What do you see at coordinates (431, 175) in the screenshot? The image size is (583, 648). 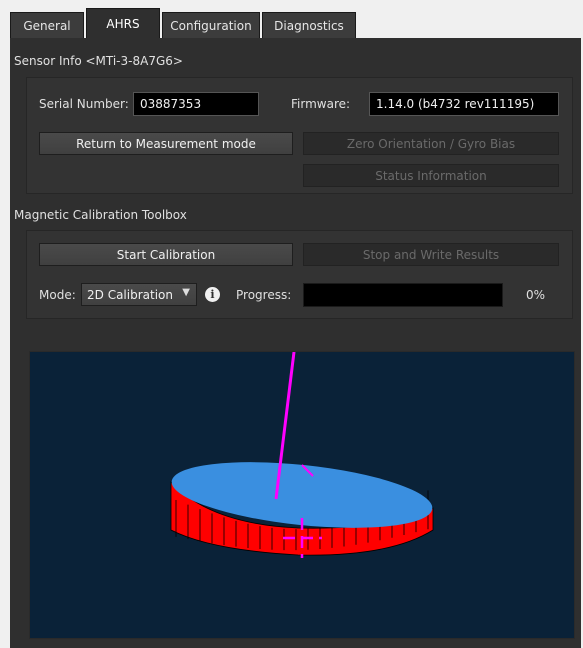 I see `status-information-button: Status Information` at bounding box center [431, 175].